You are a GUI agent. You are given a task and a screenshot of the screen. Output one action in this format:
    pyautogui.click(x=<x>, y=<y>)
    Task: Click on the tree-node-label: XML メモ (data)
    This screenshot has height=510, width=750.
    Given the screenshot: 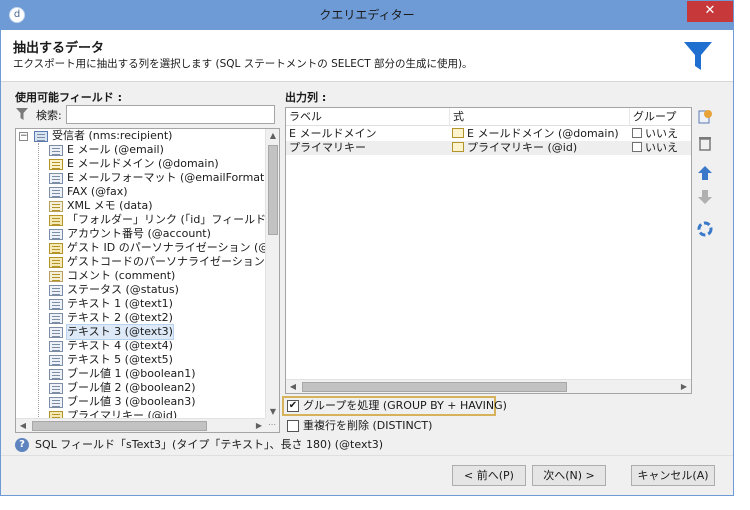 What is the action you would take?
    pyautogui.click(x=110, y=205)
    